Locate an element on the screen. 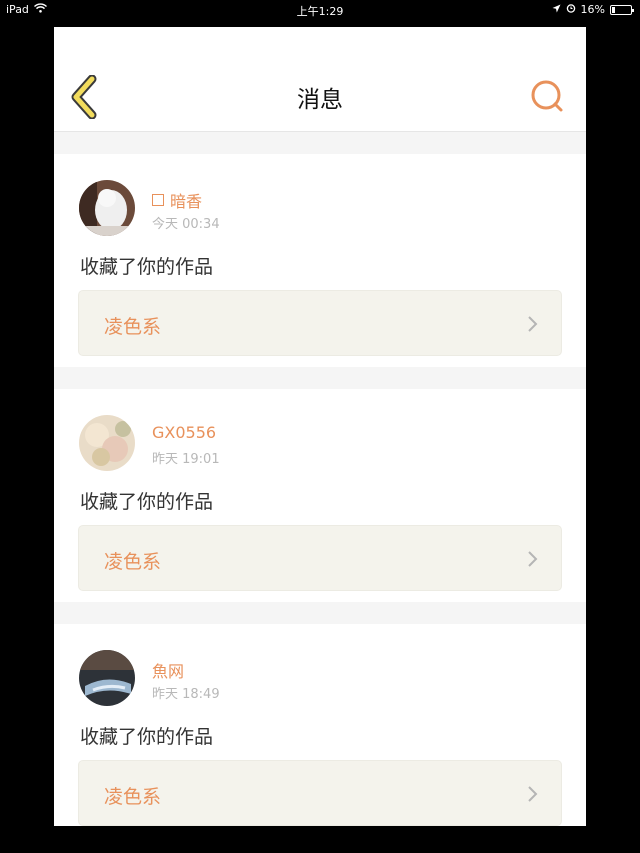 The width and height of the screenshot is (640, 853). timestamp: 今天 00:34 is located at coordinates (186, 224).